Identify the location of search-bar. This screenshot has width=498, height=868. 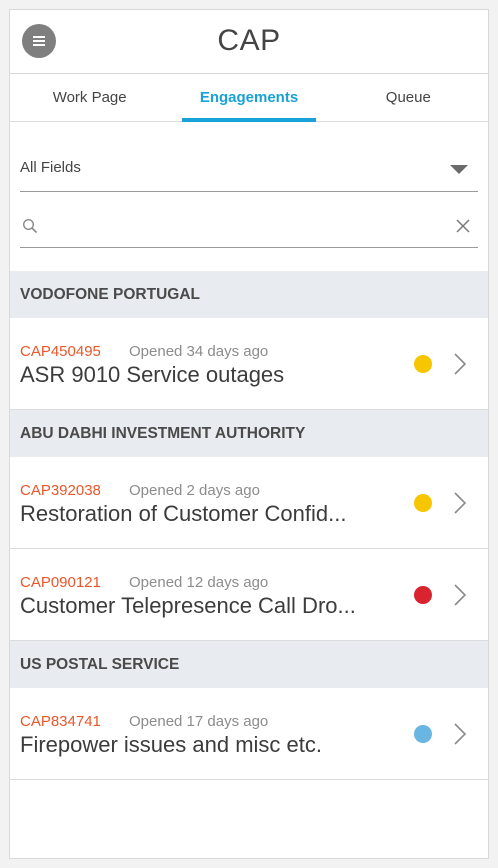
(249, 220).